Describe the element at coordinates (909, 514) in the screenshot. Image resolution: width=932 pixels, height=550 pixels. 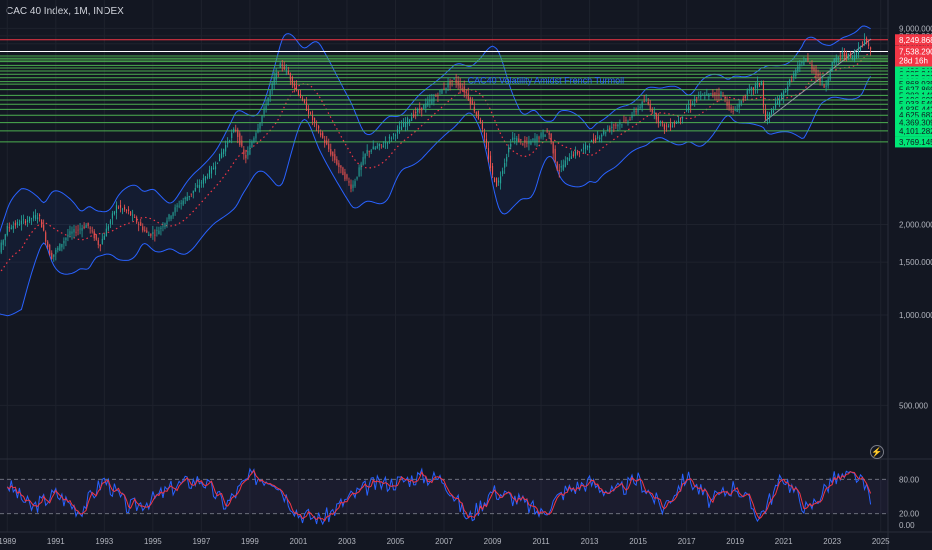
I see `rsi-tick-label: 20.00` at that location.